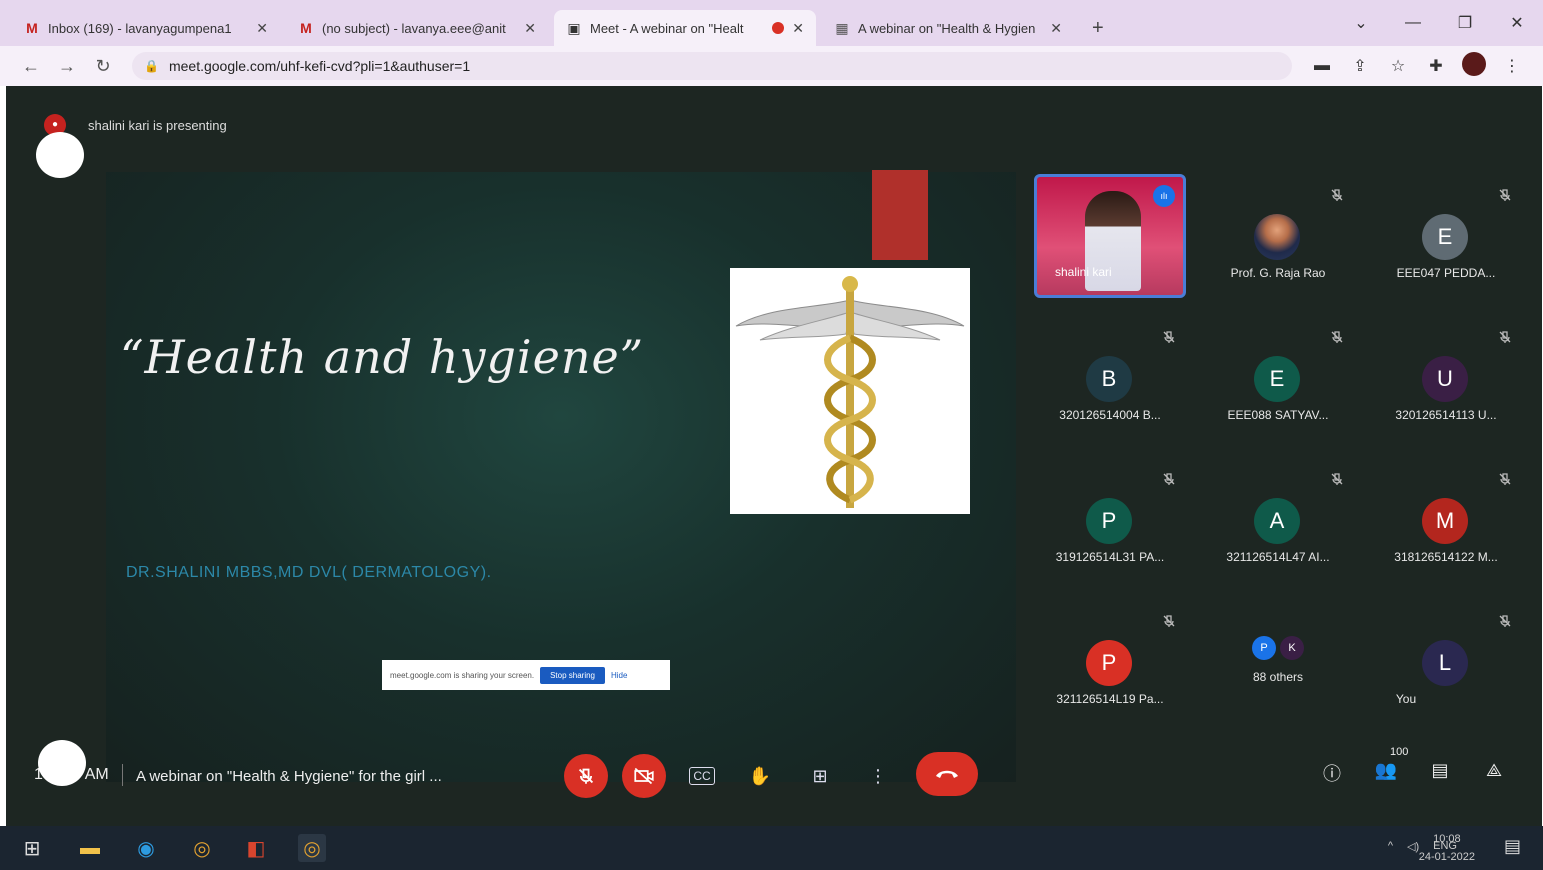  Describe the element at coordinates (1413, 23) in the screenshot. I see `minimize-button: —` at that location.